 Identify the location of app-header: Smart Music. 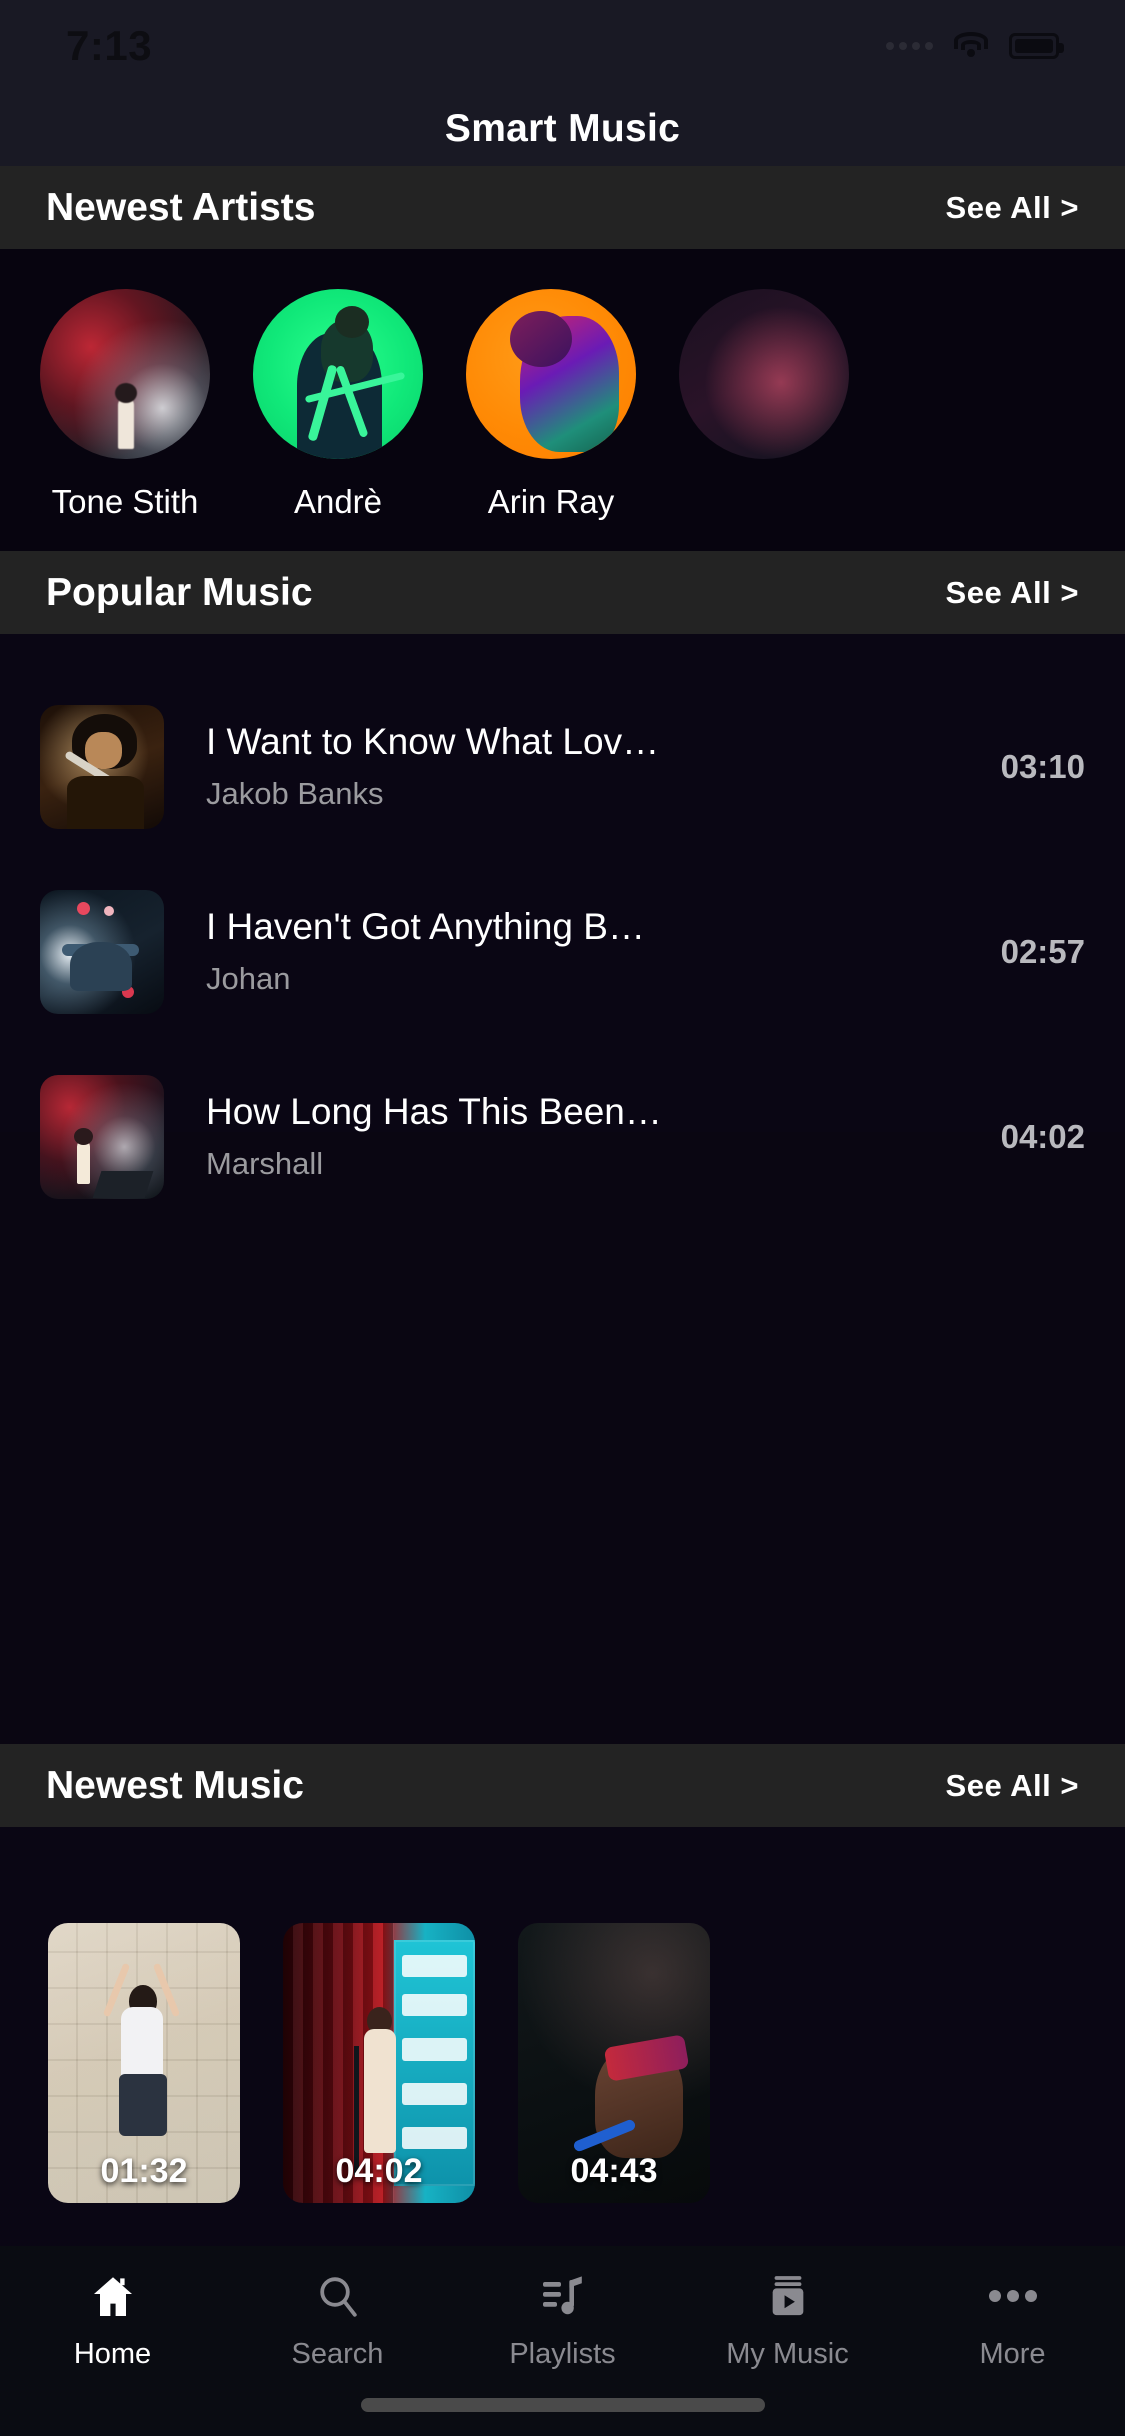
(562, 129).